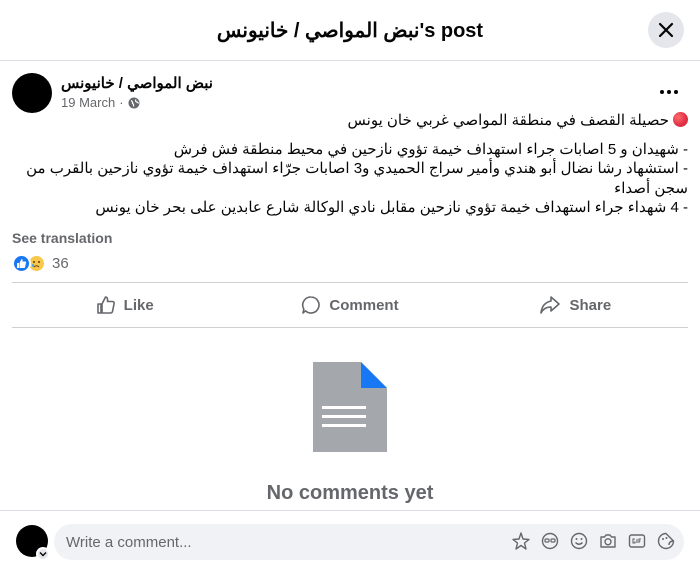  What do you see at coordinates (105, 305) in the screenshot?
I see `like-icon` at bounding box center [105, 305].